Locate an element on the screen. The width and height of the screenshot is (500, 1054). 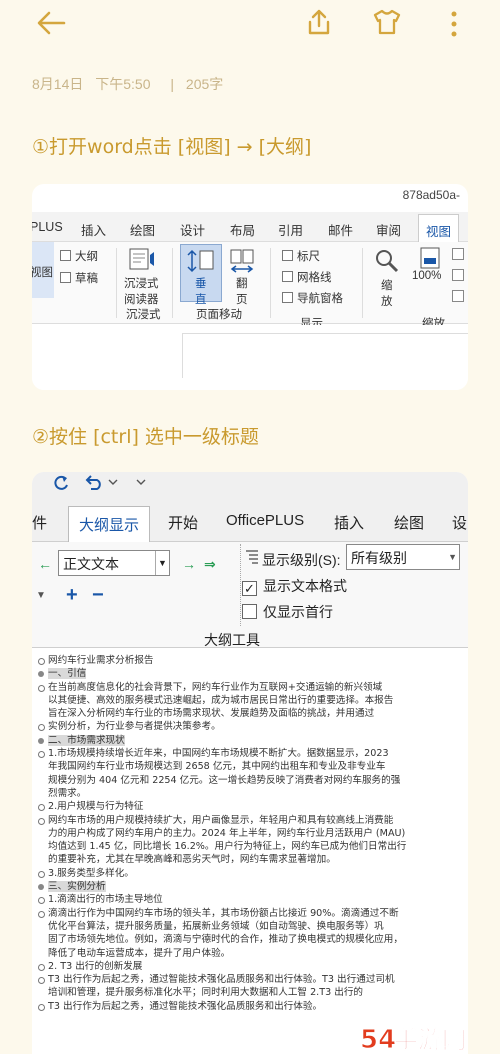
show-level-label: 显示级别(S): is located at coordinates (301, 560).